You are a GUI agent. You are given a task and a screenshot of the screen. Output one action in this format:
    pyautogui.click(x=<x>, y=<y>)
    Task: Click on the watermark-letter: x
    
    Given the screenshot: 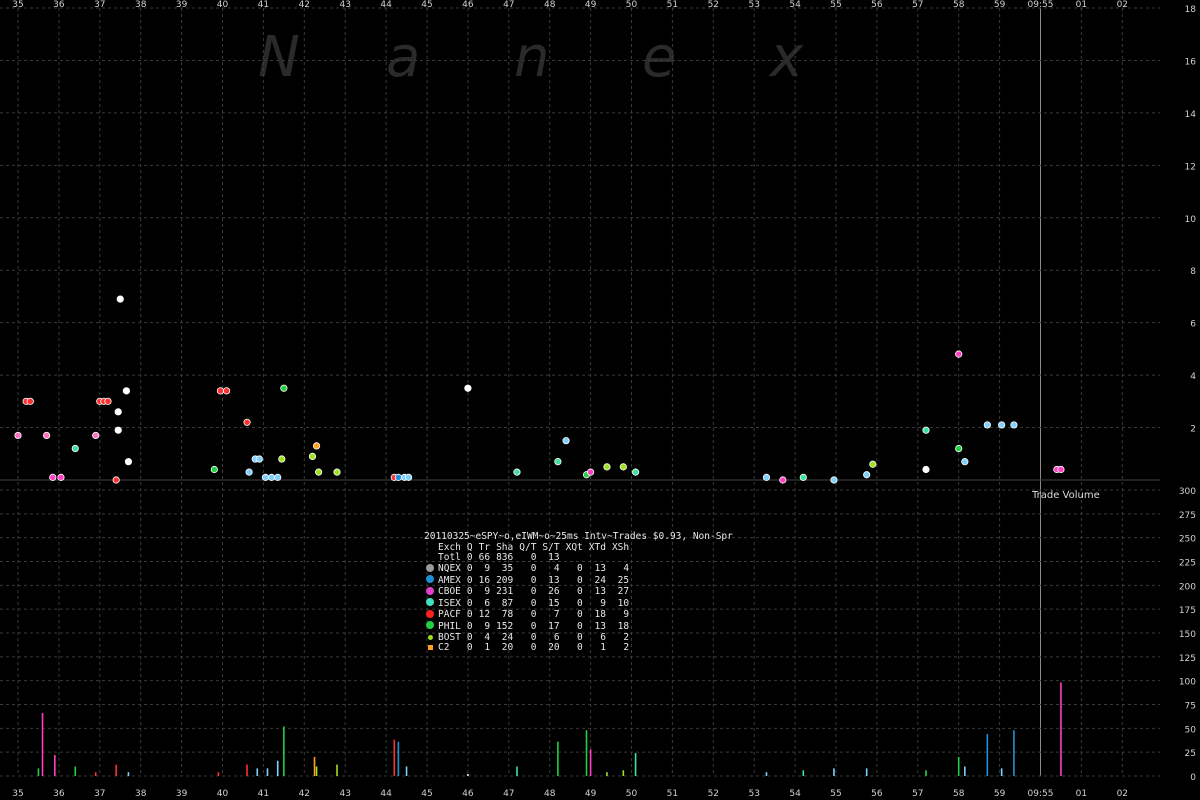 What is the action you would take?
    pyautogui.click(x=786, y=57)
    